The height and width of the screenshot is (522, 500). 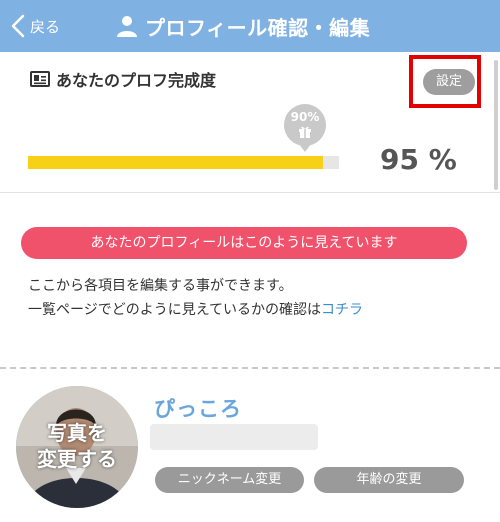 I want to click on completion-progress-fill, so click(x=176, y=162).